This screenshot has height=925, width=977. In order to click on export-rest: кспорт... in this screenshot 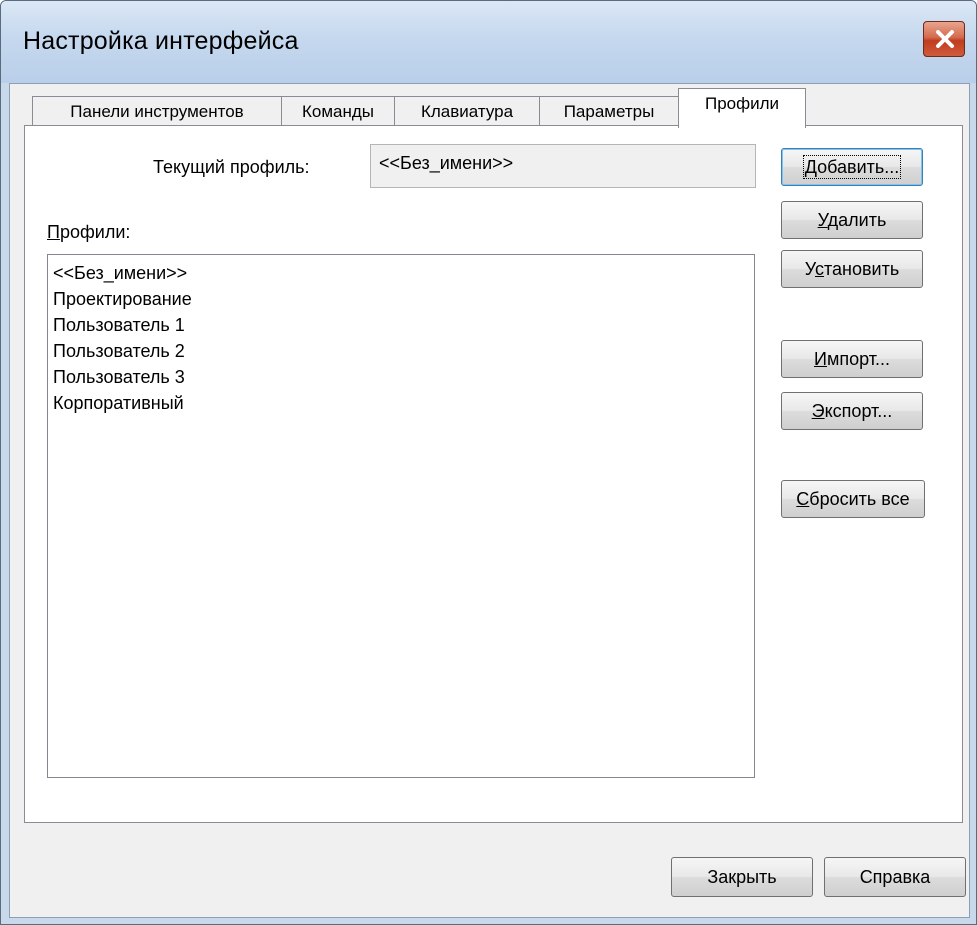, I will do `click(858, 411)`.